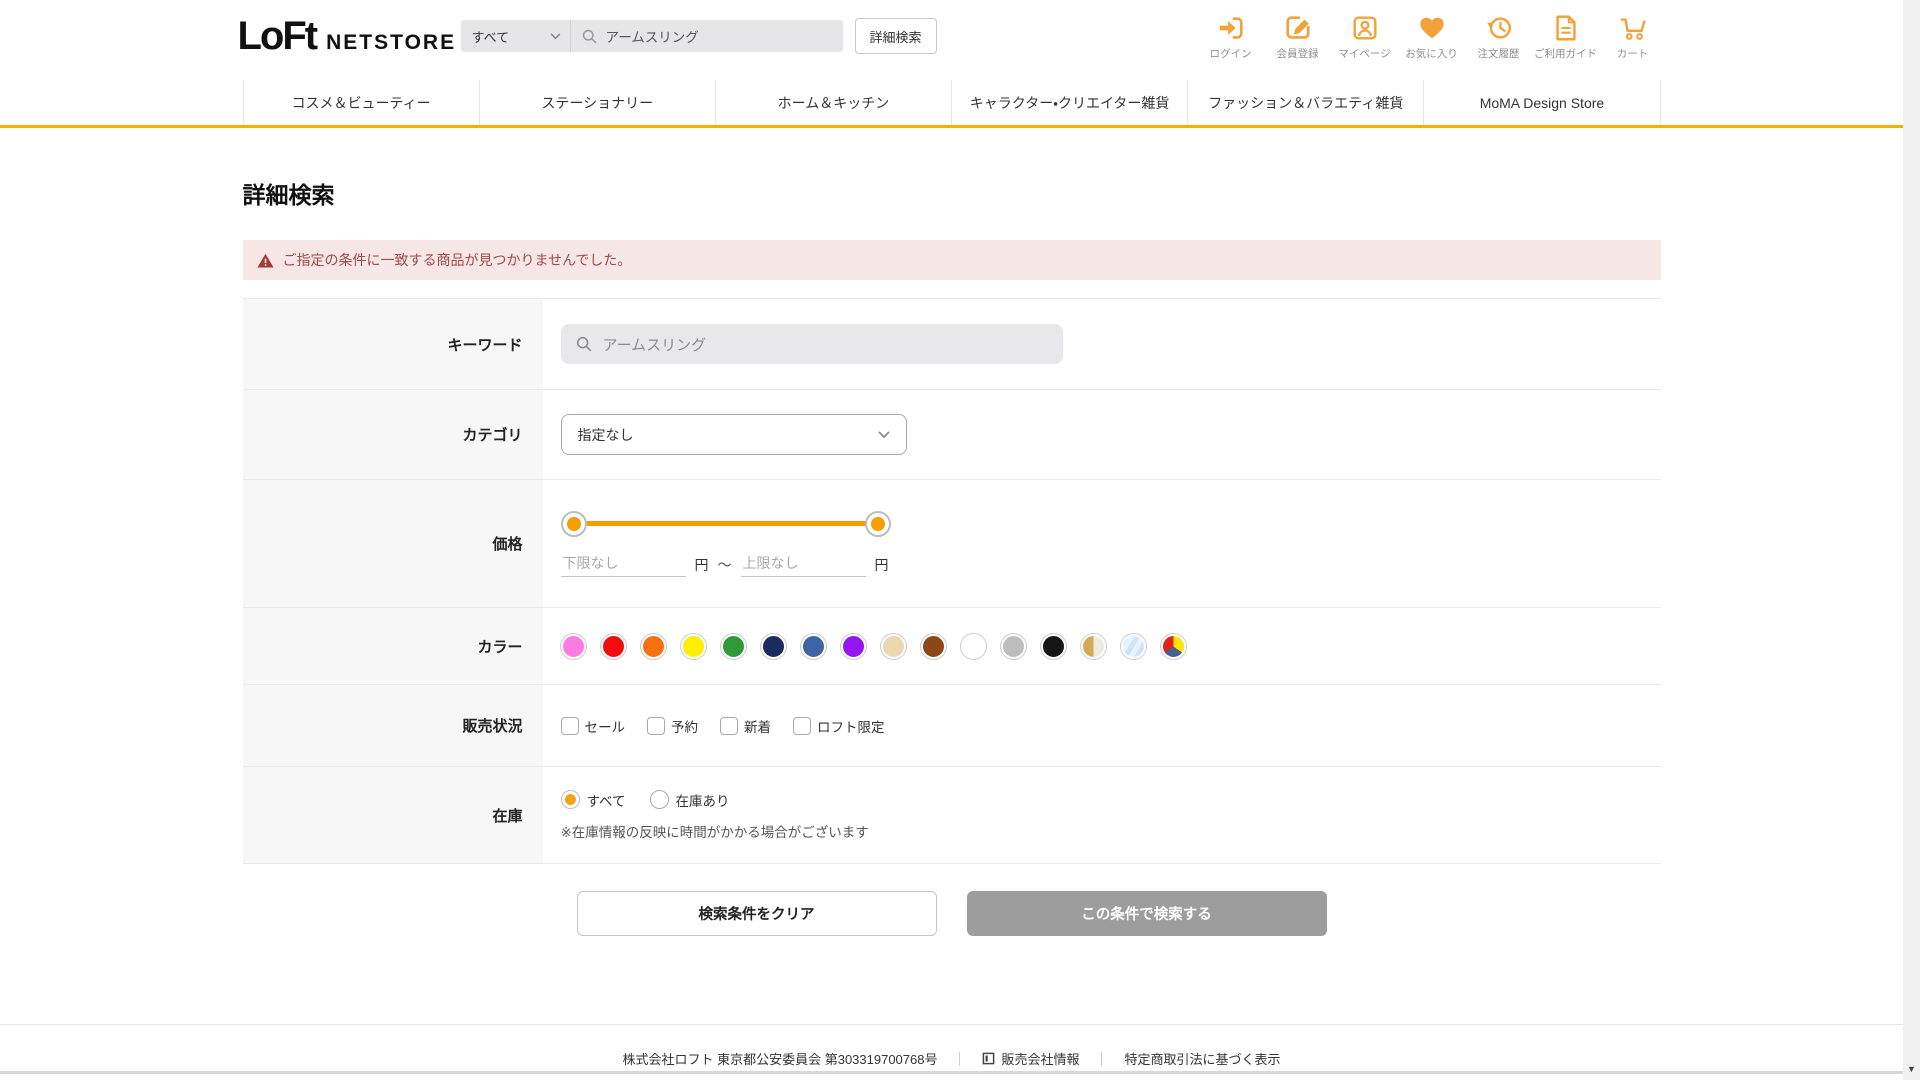 This screenshot has height=1080, width=1920. What do you see at coordinates (516, 36) in the screenshot?
I see `search-category-select: すべて` at bounding box center [516, 36].